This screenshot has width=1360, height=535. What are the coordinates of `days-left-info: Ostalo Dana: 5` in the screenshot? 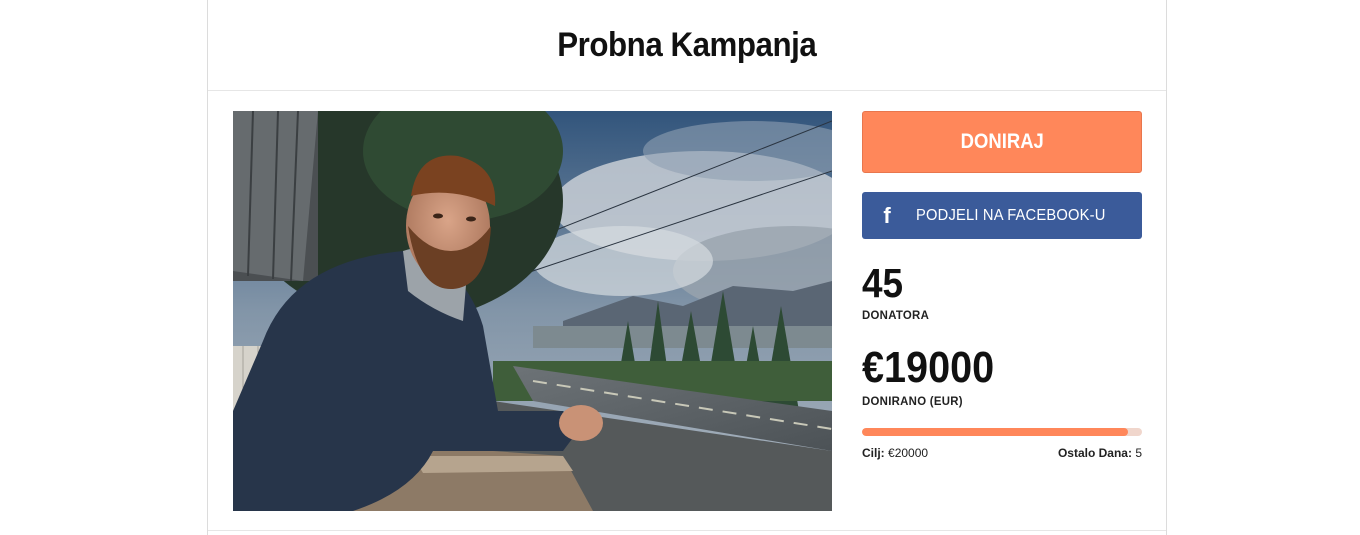 It's located at (1100, 453).